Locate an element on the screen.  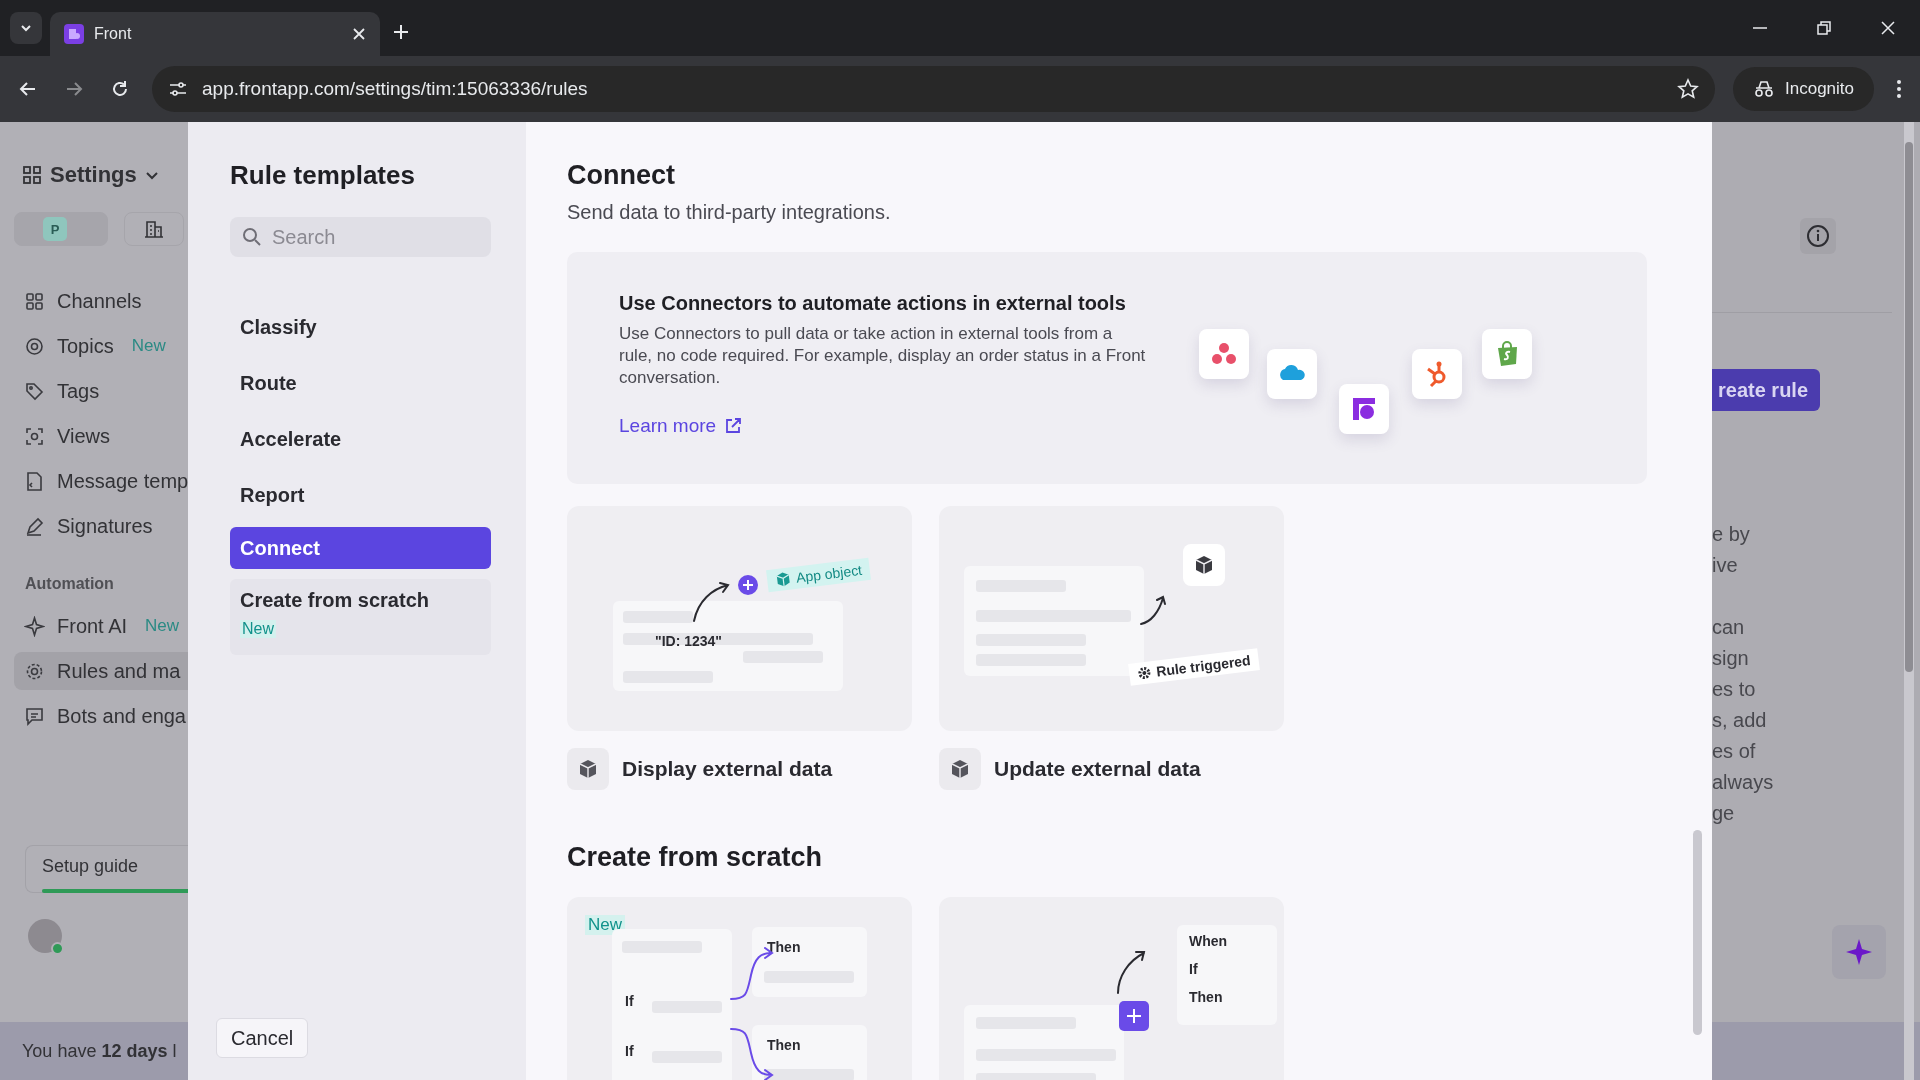
category-item: Report is located at coordinates (360, 495).